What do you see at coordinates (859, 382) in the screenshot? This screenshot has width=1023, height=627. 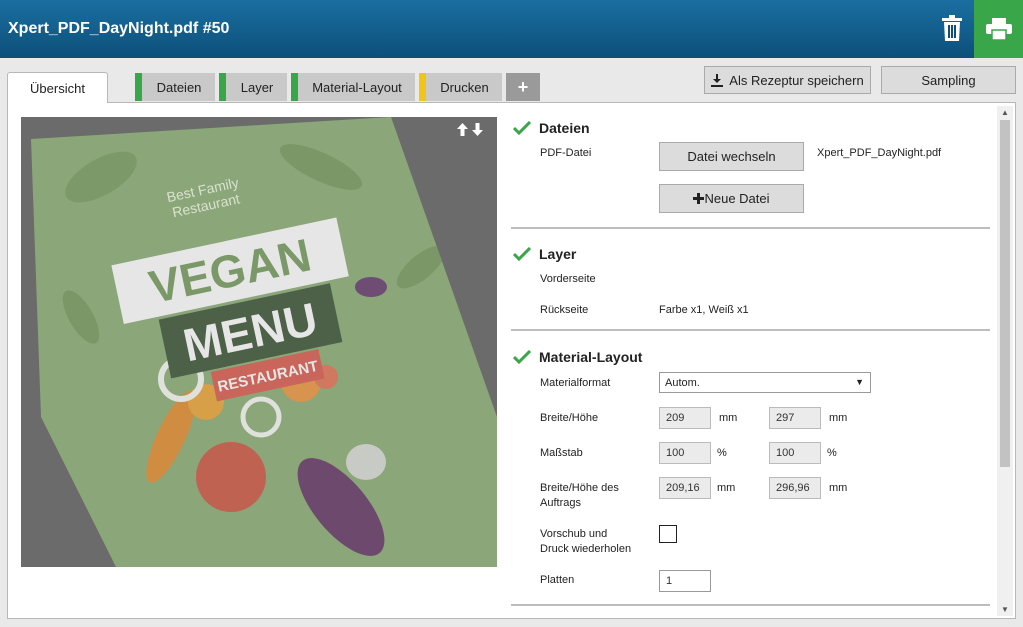 I see `chevron-down-icon: ▼` at bounding box center [859, 382].